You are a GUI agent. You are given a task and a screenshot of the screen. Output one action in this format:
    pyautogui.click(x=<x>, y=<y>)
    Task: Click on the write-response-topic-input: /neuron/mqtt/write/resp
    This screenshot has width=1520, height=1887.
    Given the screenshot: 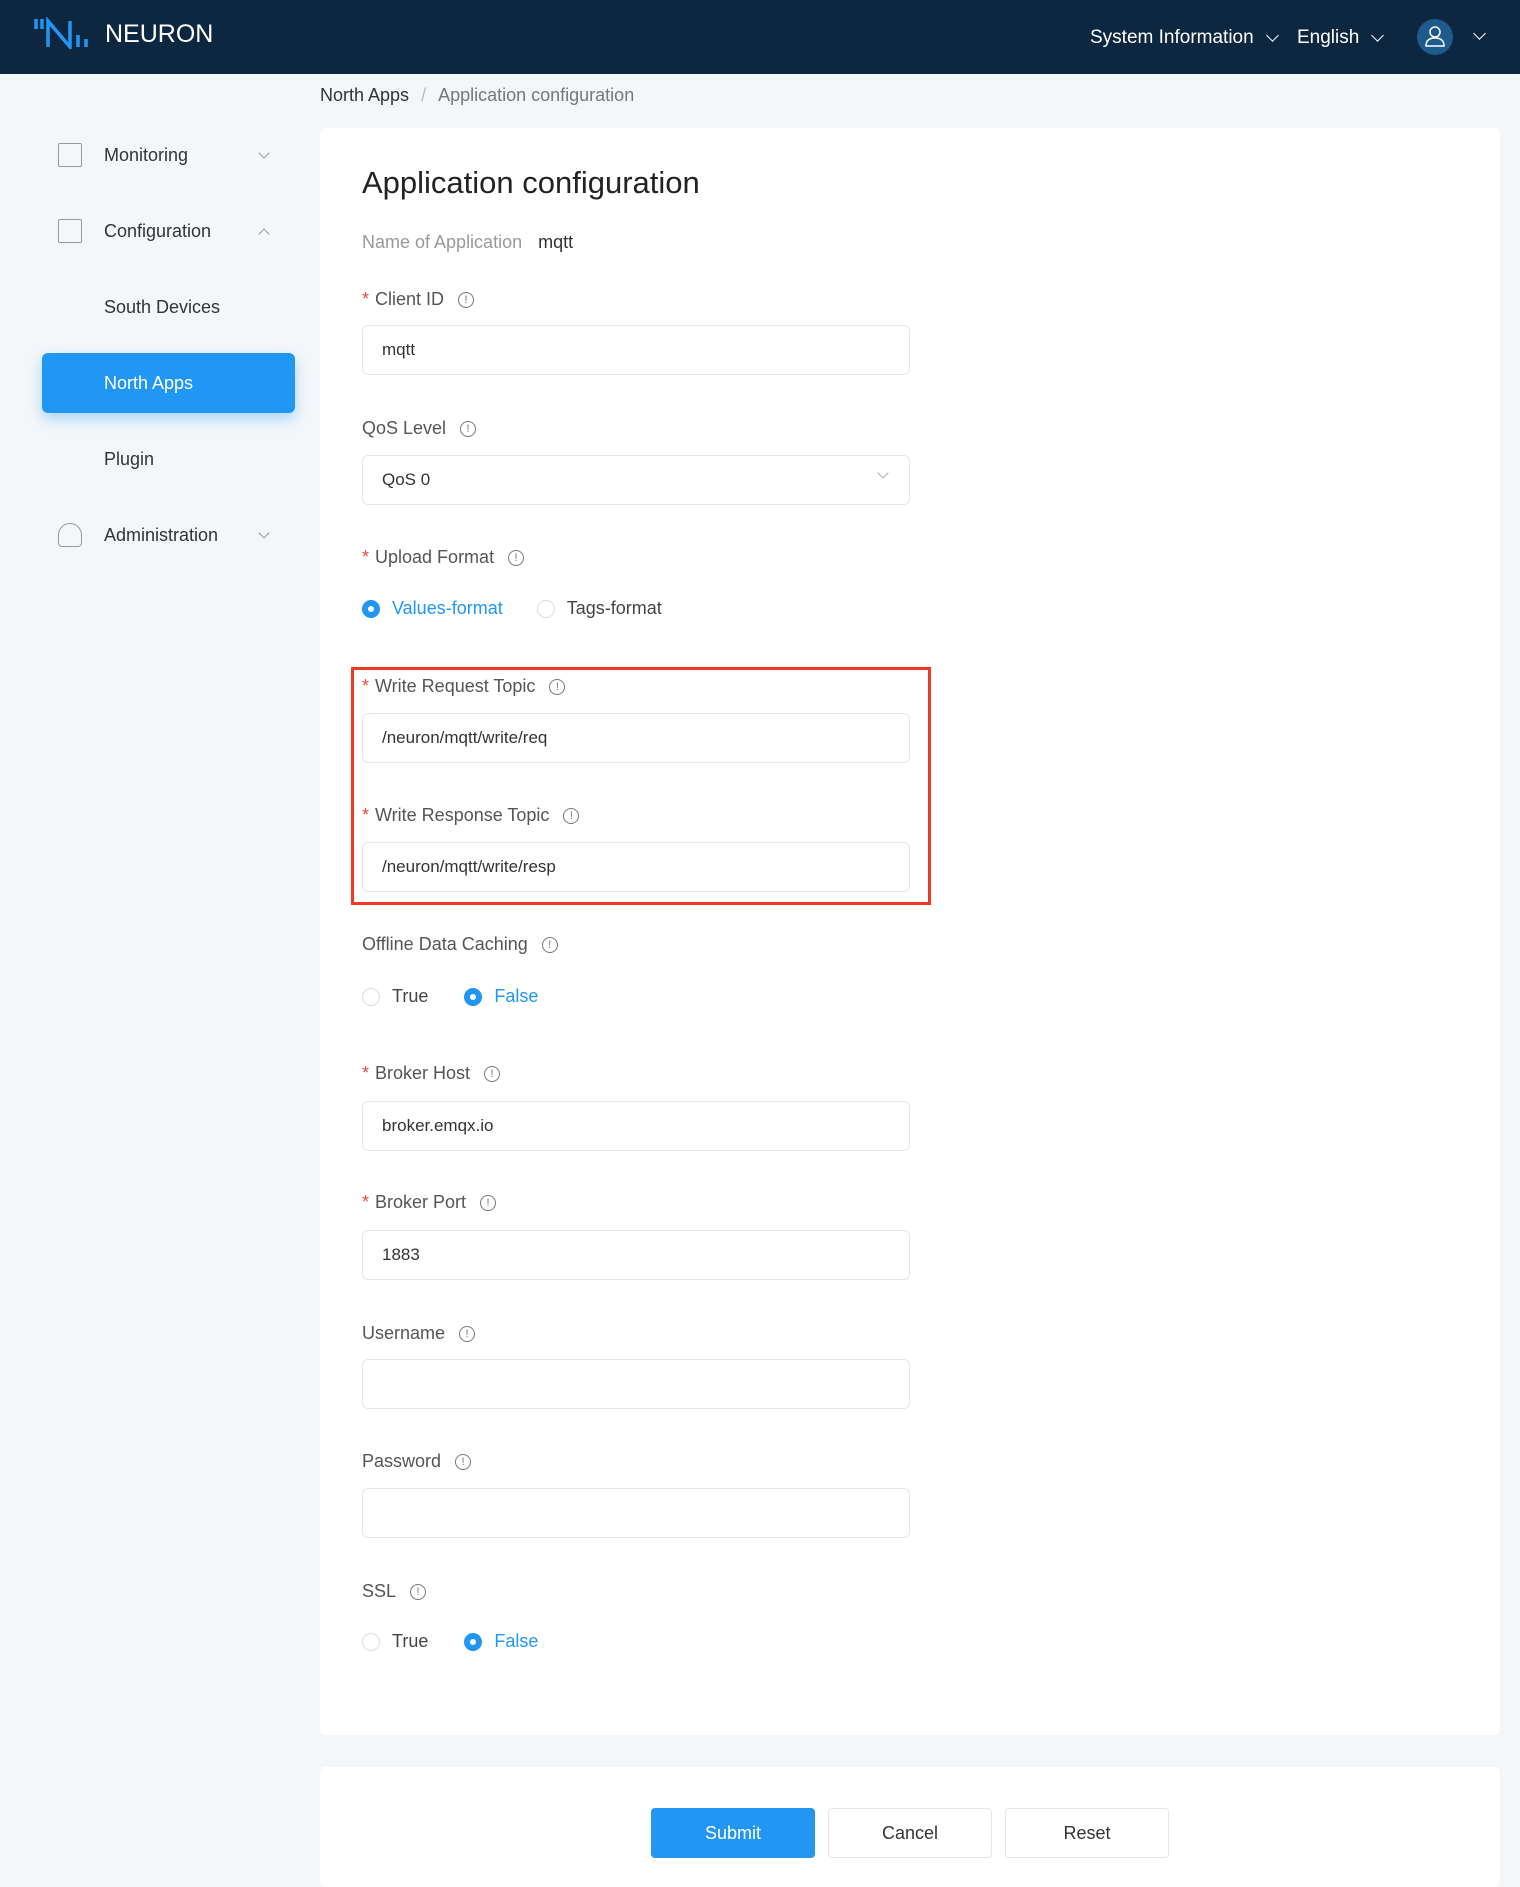 What is the action you would take?
    pyautogui.click(x=636, y=867)
    